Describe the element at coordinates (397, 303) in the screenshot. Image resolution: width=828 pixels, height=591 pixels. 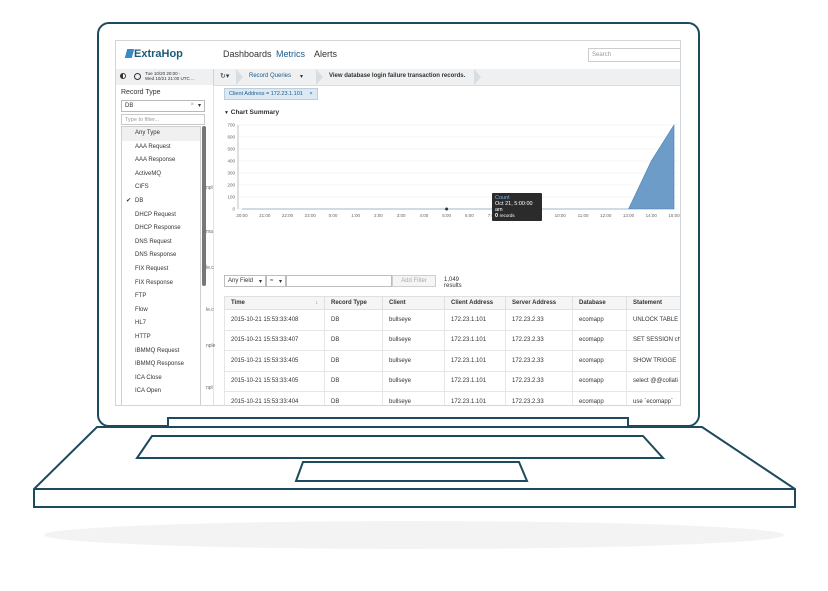
I see `column-header-label: Client` at that location.